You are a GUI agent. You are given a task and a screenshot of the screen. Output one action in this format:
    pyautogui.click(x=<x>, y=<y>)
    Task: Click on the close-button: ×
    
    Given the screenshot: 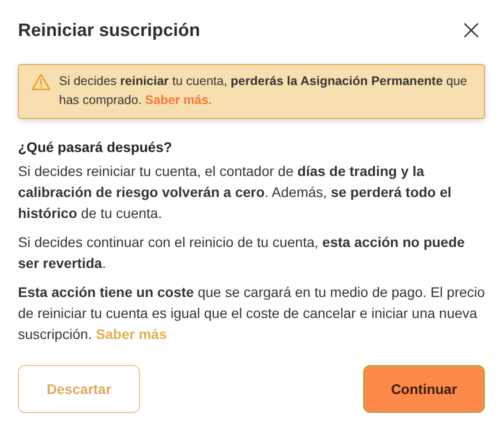 What is the action you would take?
    pyautogui.click(x=471, y=30)
    